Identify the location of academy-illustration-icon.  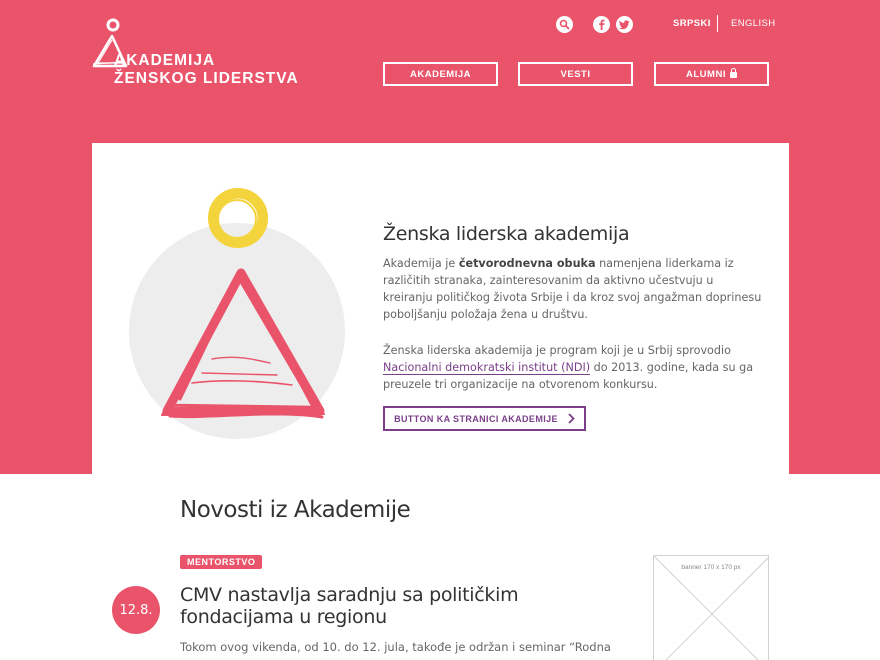
(243, 303).